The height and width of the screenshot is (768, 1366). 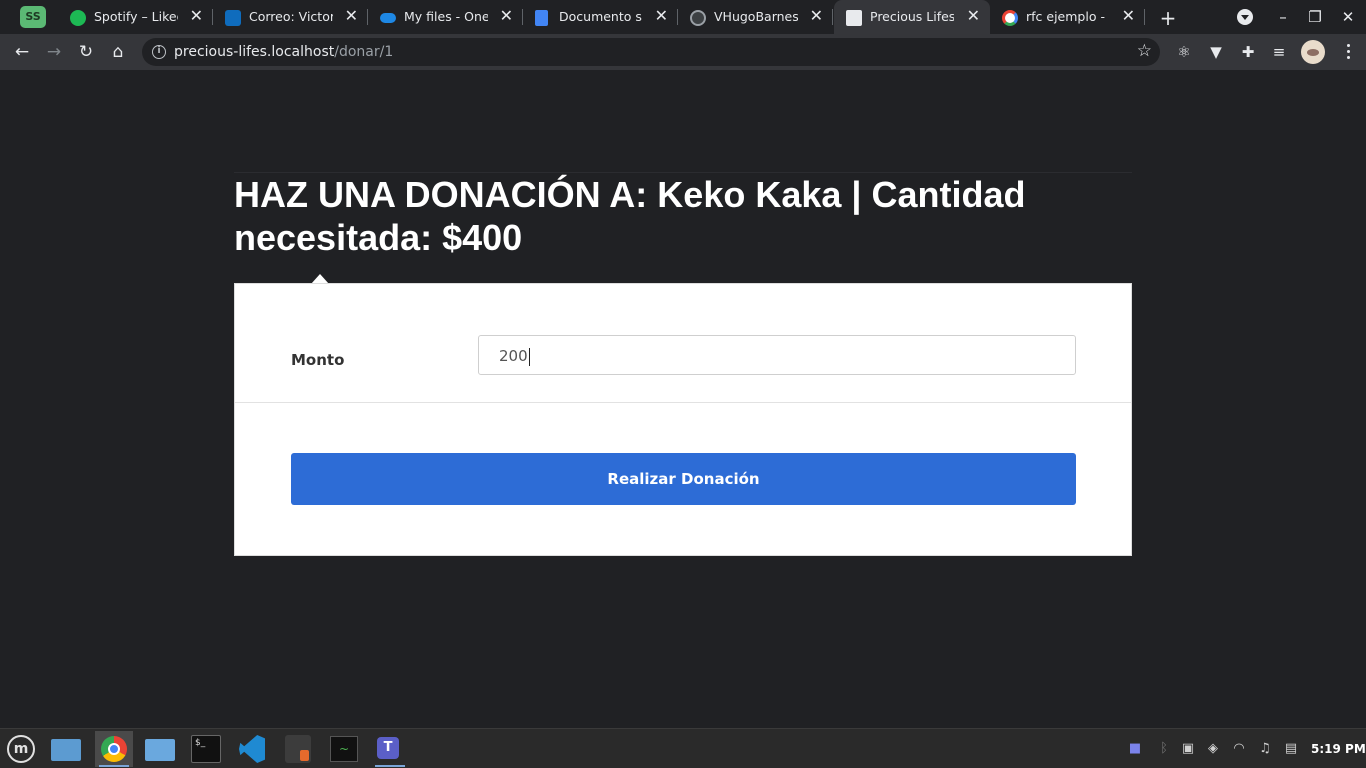 I want to click on wifi-icon: ◠, so click(x=1239, y=749).